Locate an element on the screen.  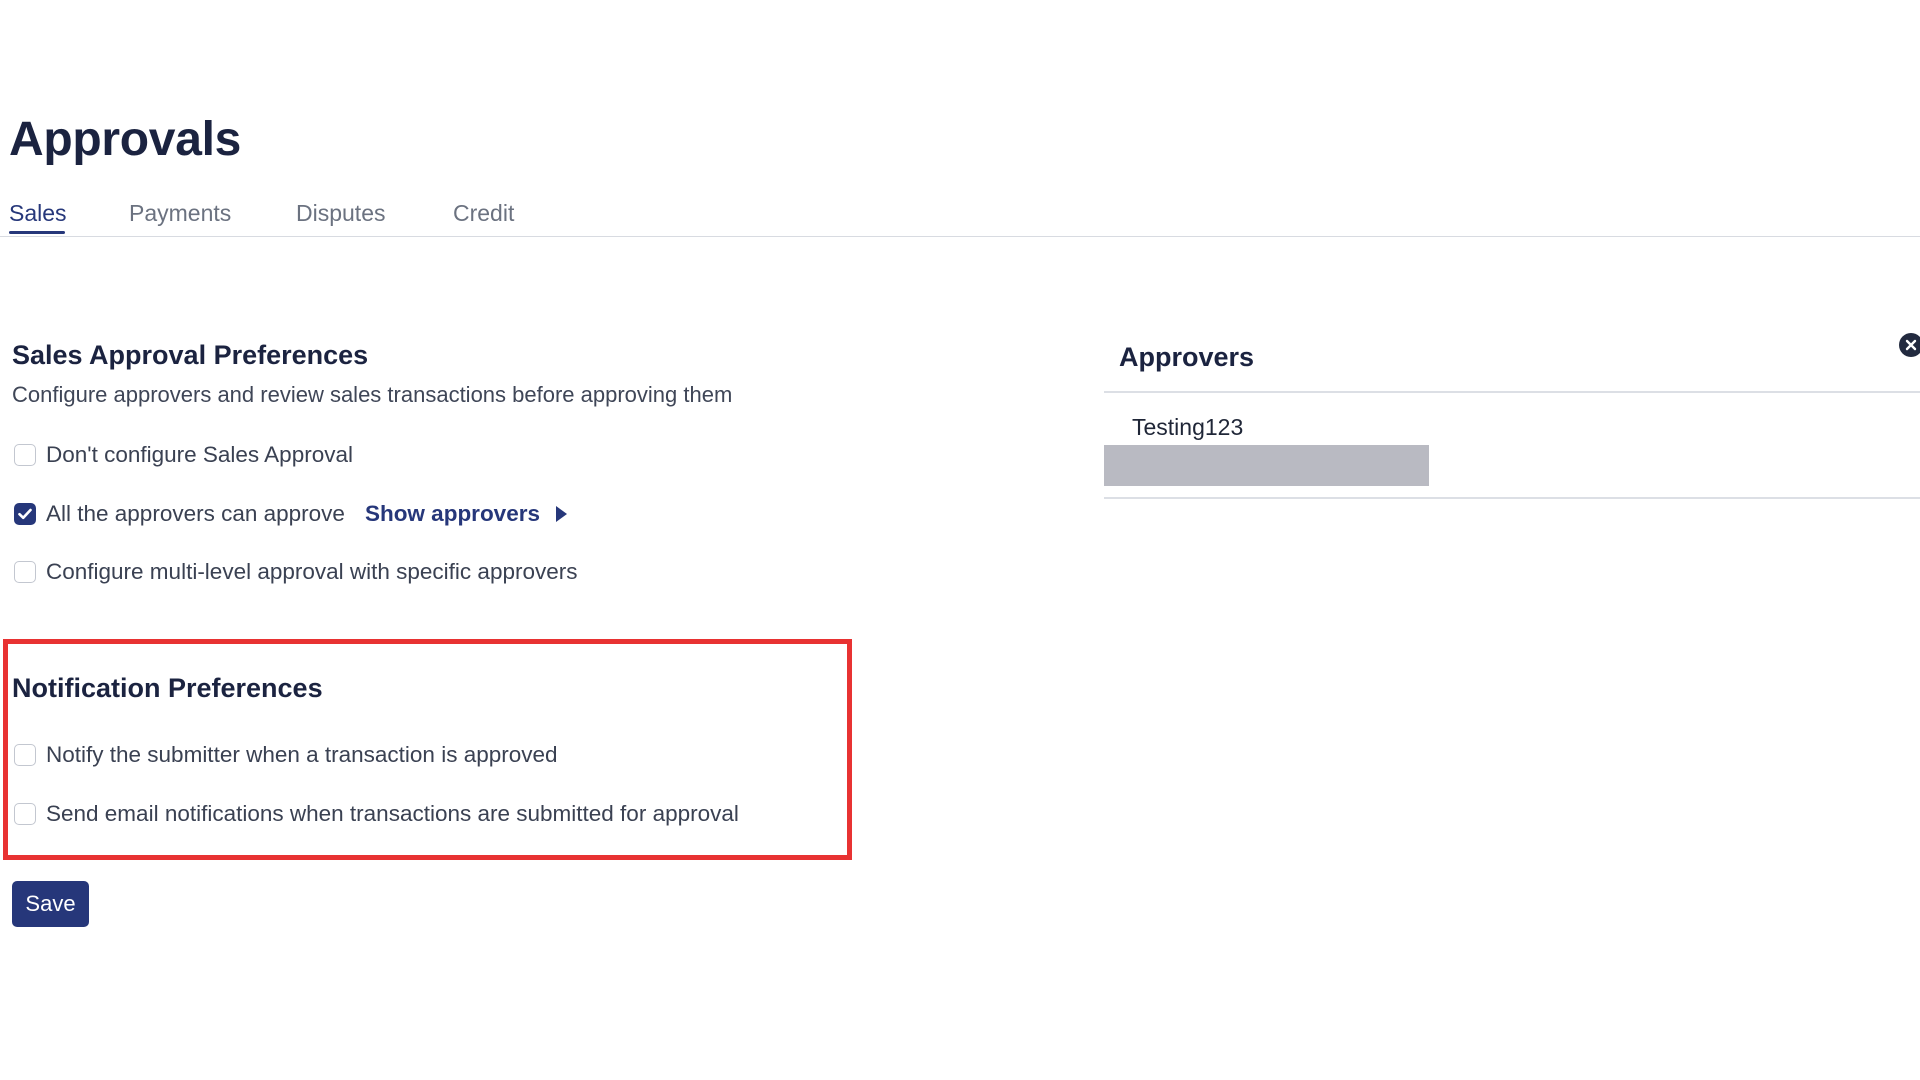
save-button: Save is located at coordinates (50, 904).